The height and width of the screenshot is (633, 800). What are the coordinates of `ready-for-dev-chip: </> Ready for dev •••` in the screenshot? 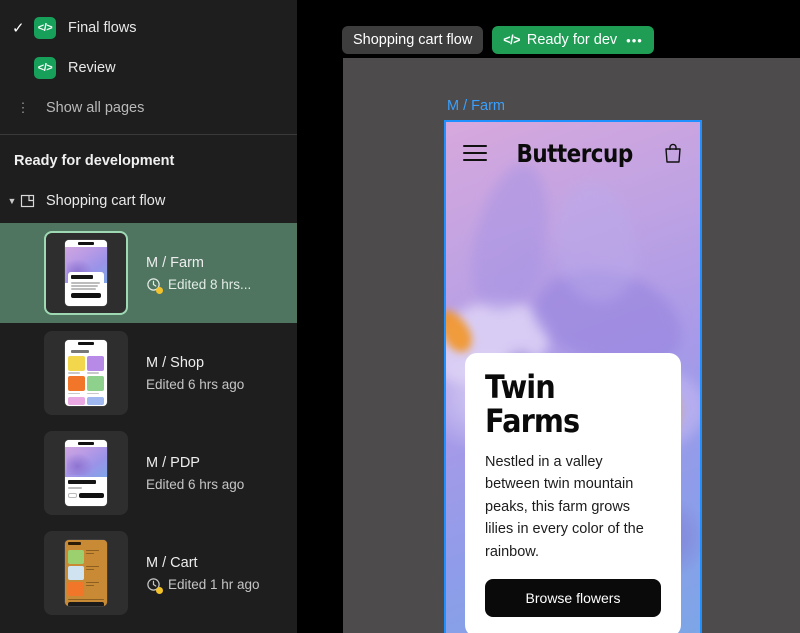 It's located at (573, 40).